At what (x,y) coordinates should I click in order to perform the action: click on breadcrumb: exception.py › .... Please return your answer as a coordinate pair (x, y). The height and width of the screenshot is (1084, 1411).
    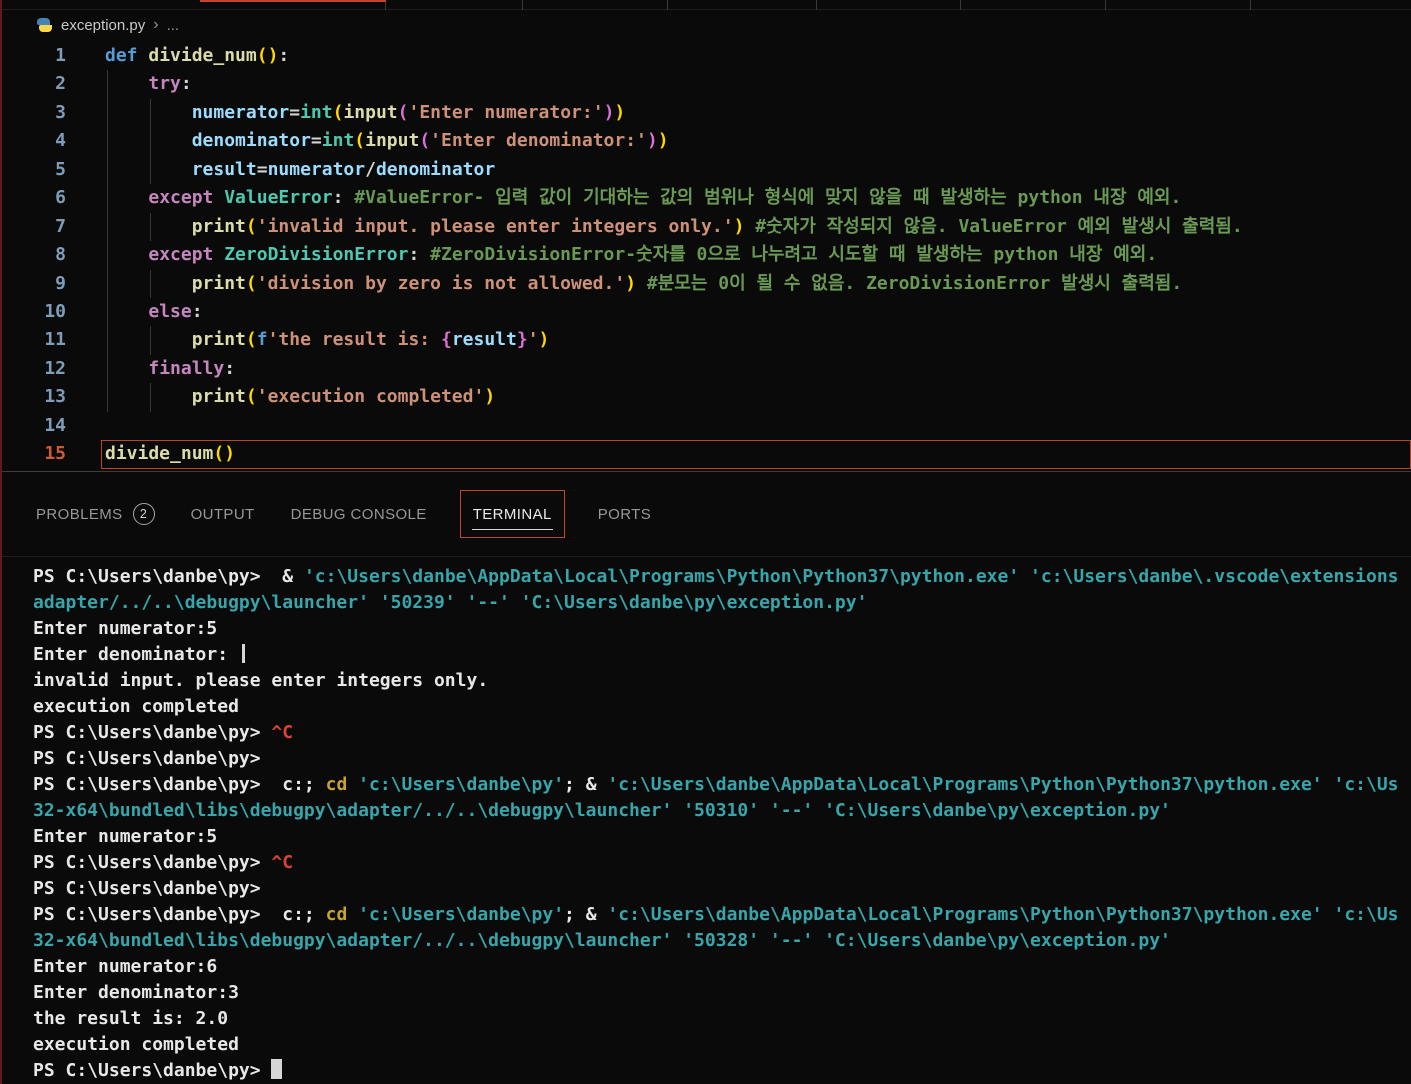
    Looking at the image, I should click on (705, 25).